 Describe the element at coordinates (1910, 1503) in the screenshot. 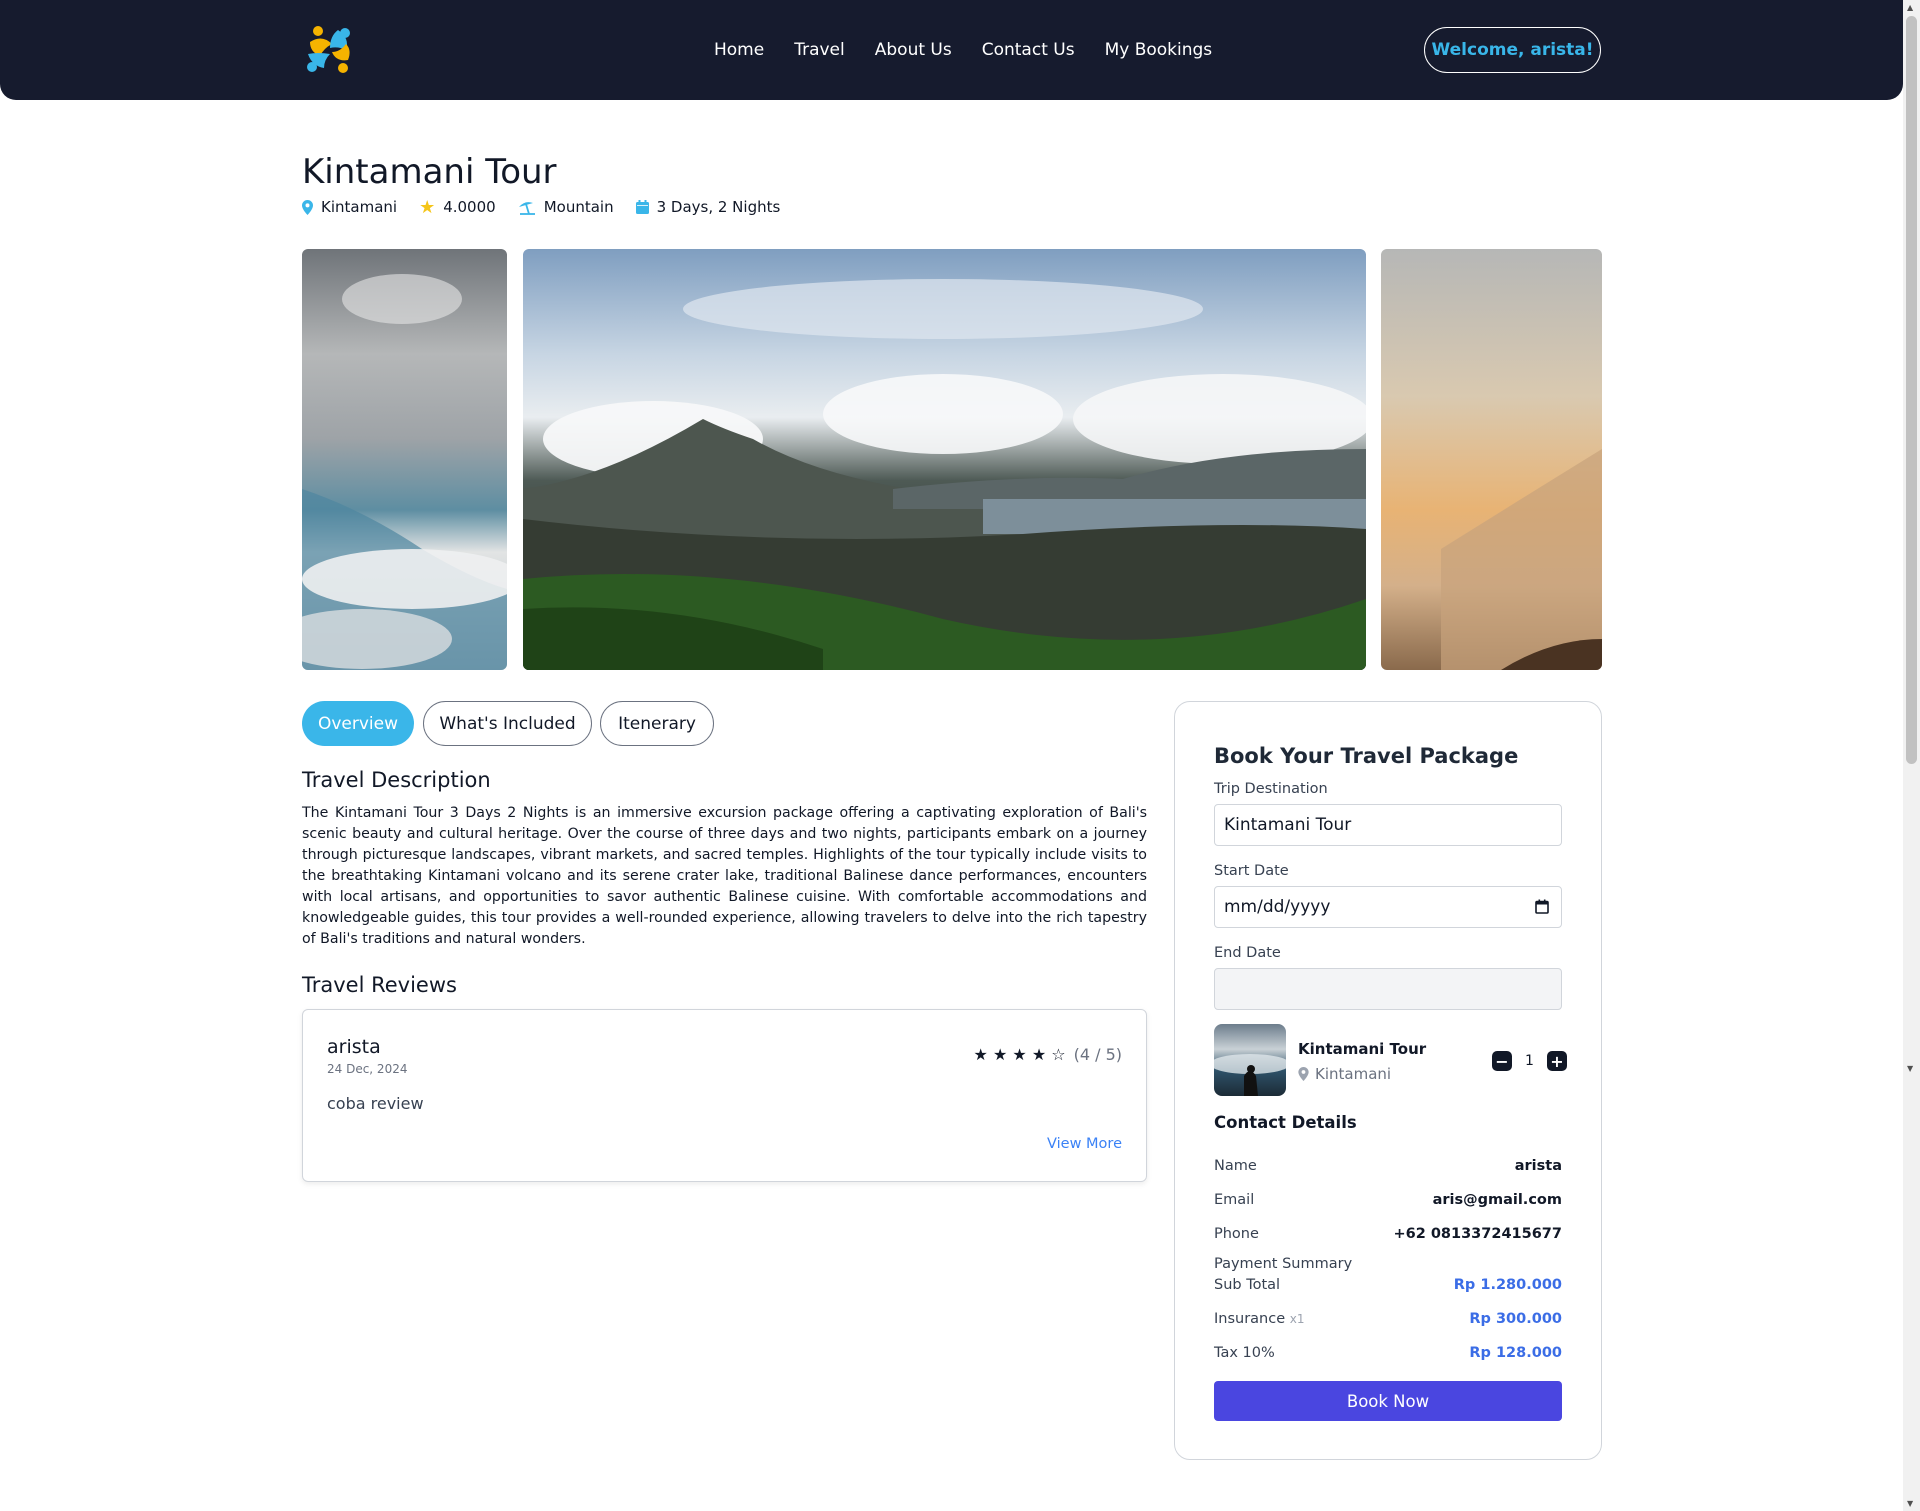

I see `scroll-bottom-arrow-icon: ▼` at that location.